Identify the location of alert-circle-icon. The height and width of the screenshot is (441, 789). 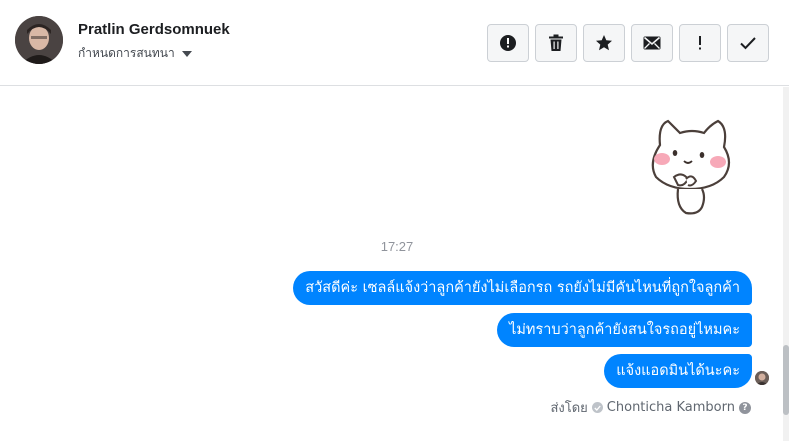
(508, 43).